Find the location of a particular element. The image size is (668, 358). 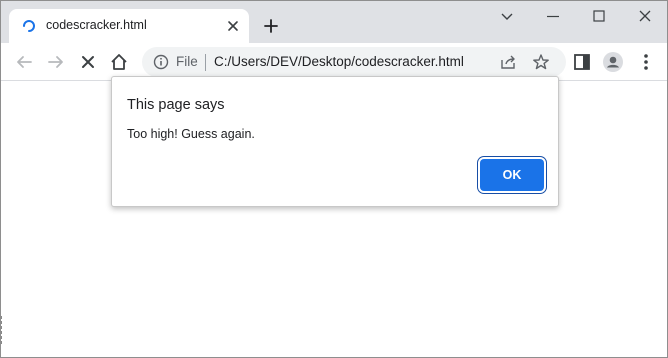

star-icon is located at coordinates (541, 62).